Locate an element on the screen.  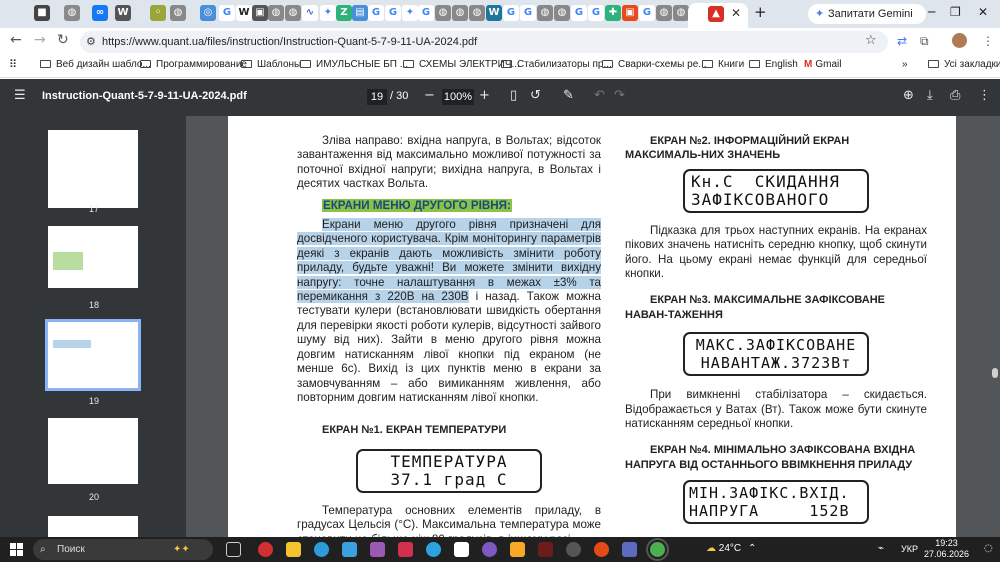
tab-favicon-33: G is located at coordinates (647, 13).